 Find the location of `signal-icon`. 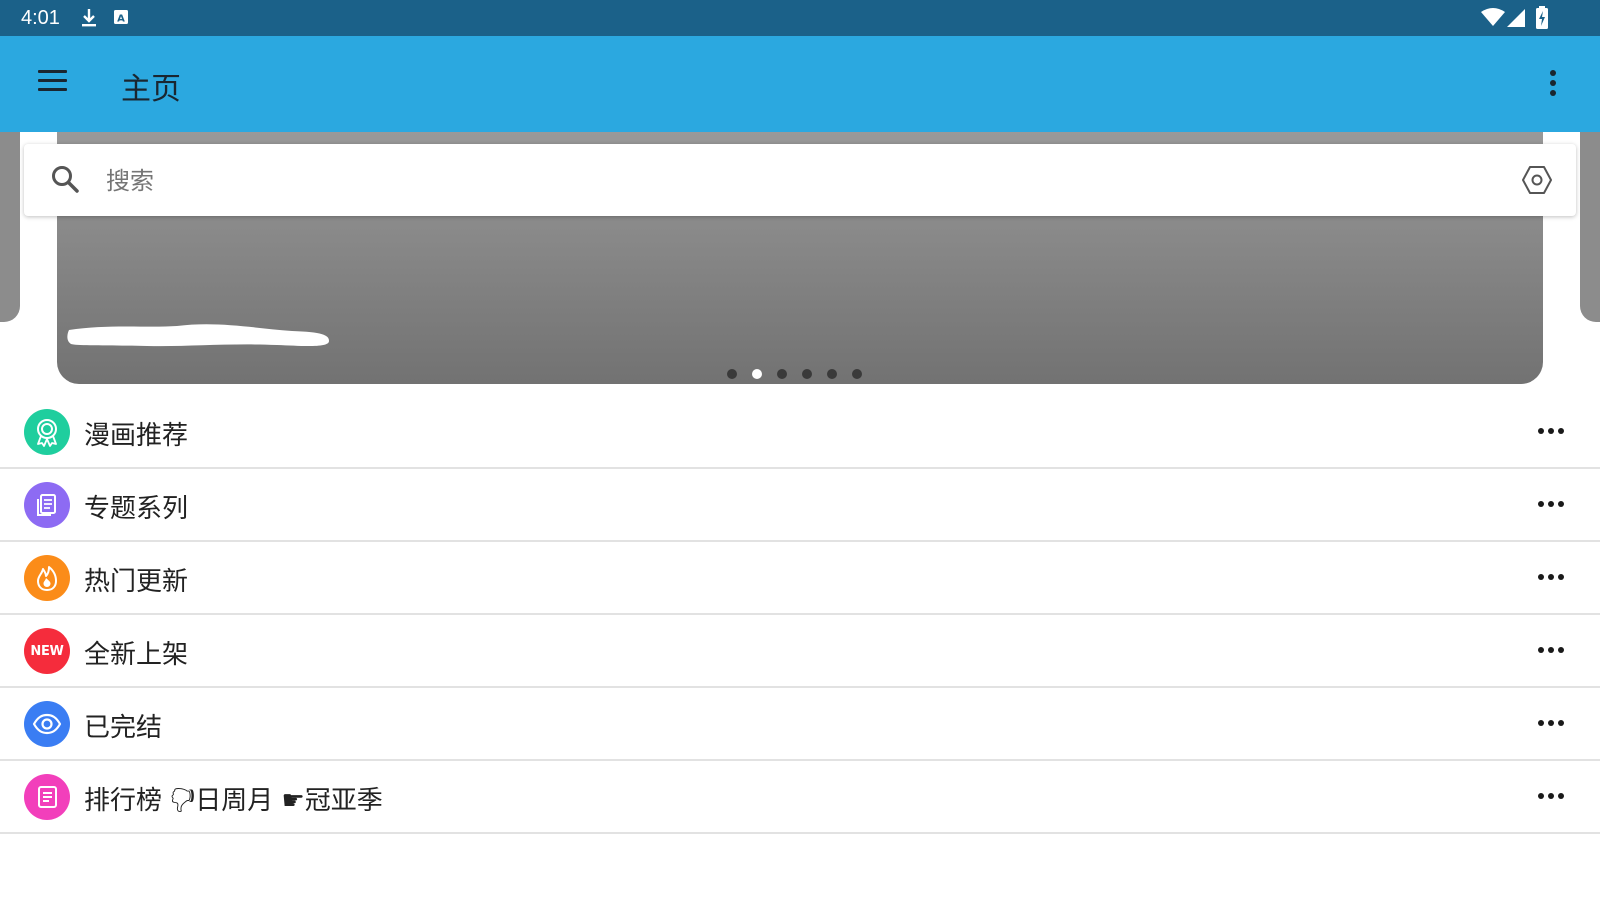

signal-icon is located at coordinates (1516, 20).